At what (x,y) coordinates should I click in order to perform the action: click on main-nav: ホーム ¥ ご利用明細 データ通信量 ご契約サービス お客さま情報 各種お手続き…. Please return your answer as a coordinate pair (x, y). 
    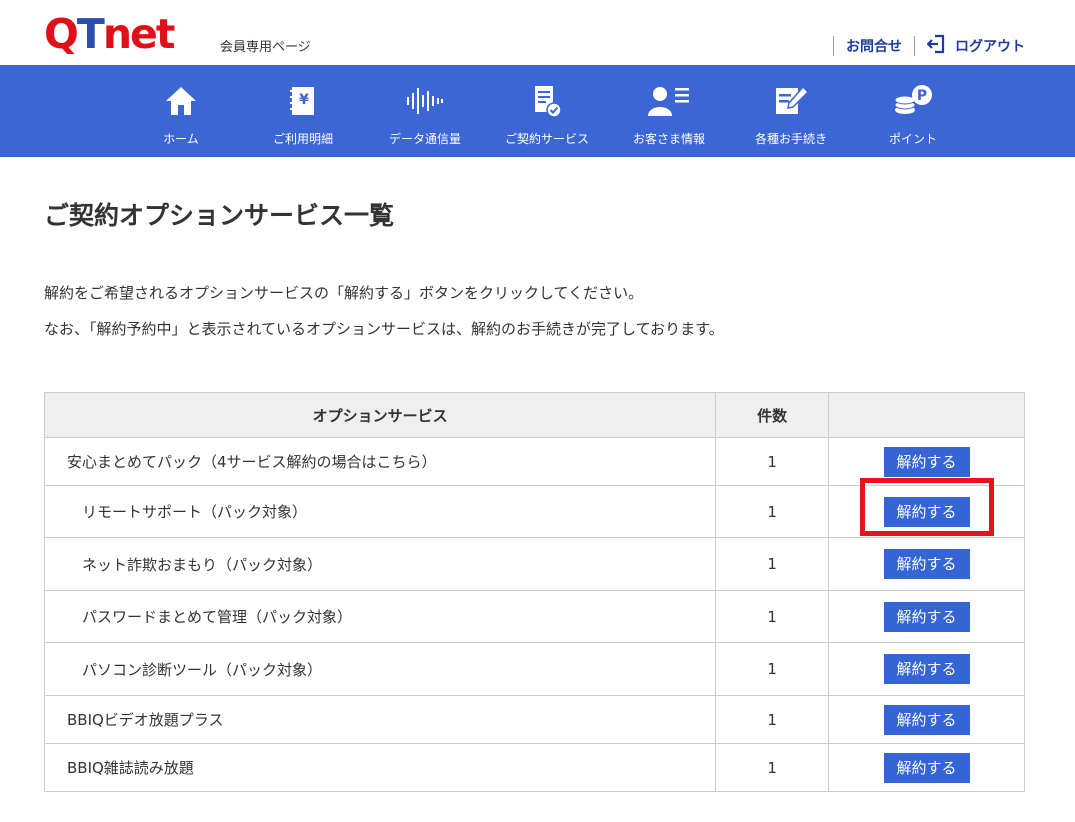
    Looking at the image, I should click on (537, 111).